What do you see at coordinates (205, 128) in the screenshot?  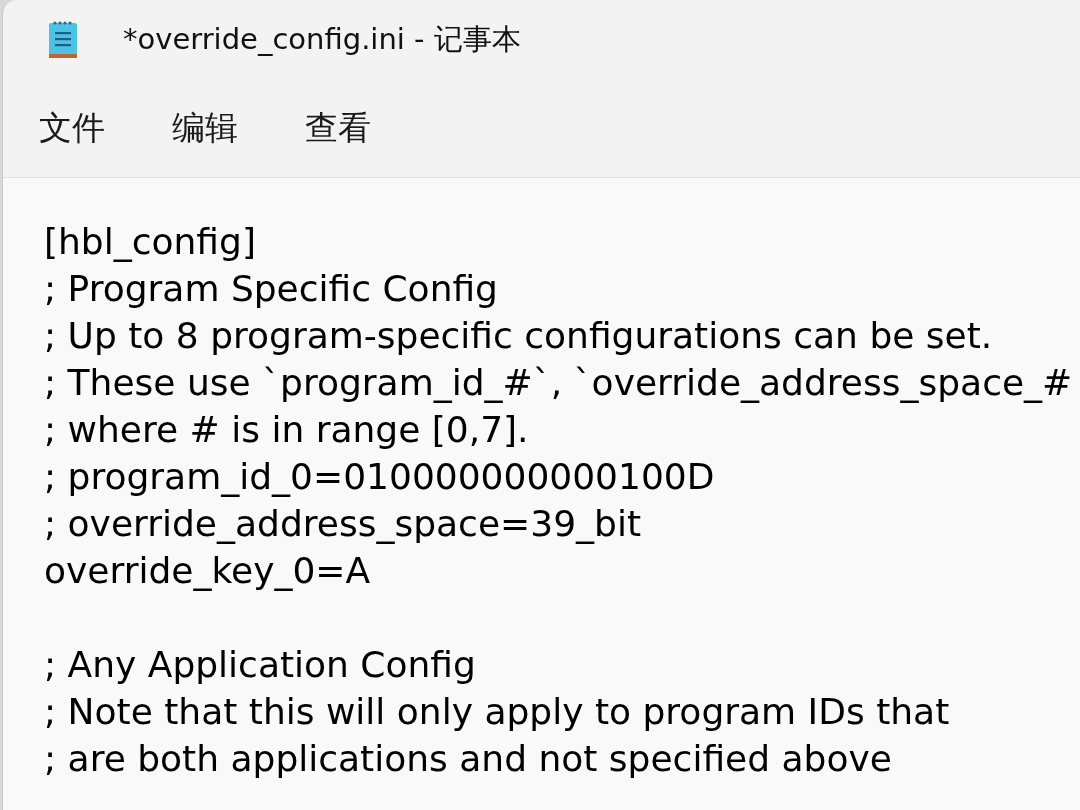 I see `menu-item: 编辑` at bounding box center [205, 128].